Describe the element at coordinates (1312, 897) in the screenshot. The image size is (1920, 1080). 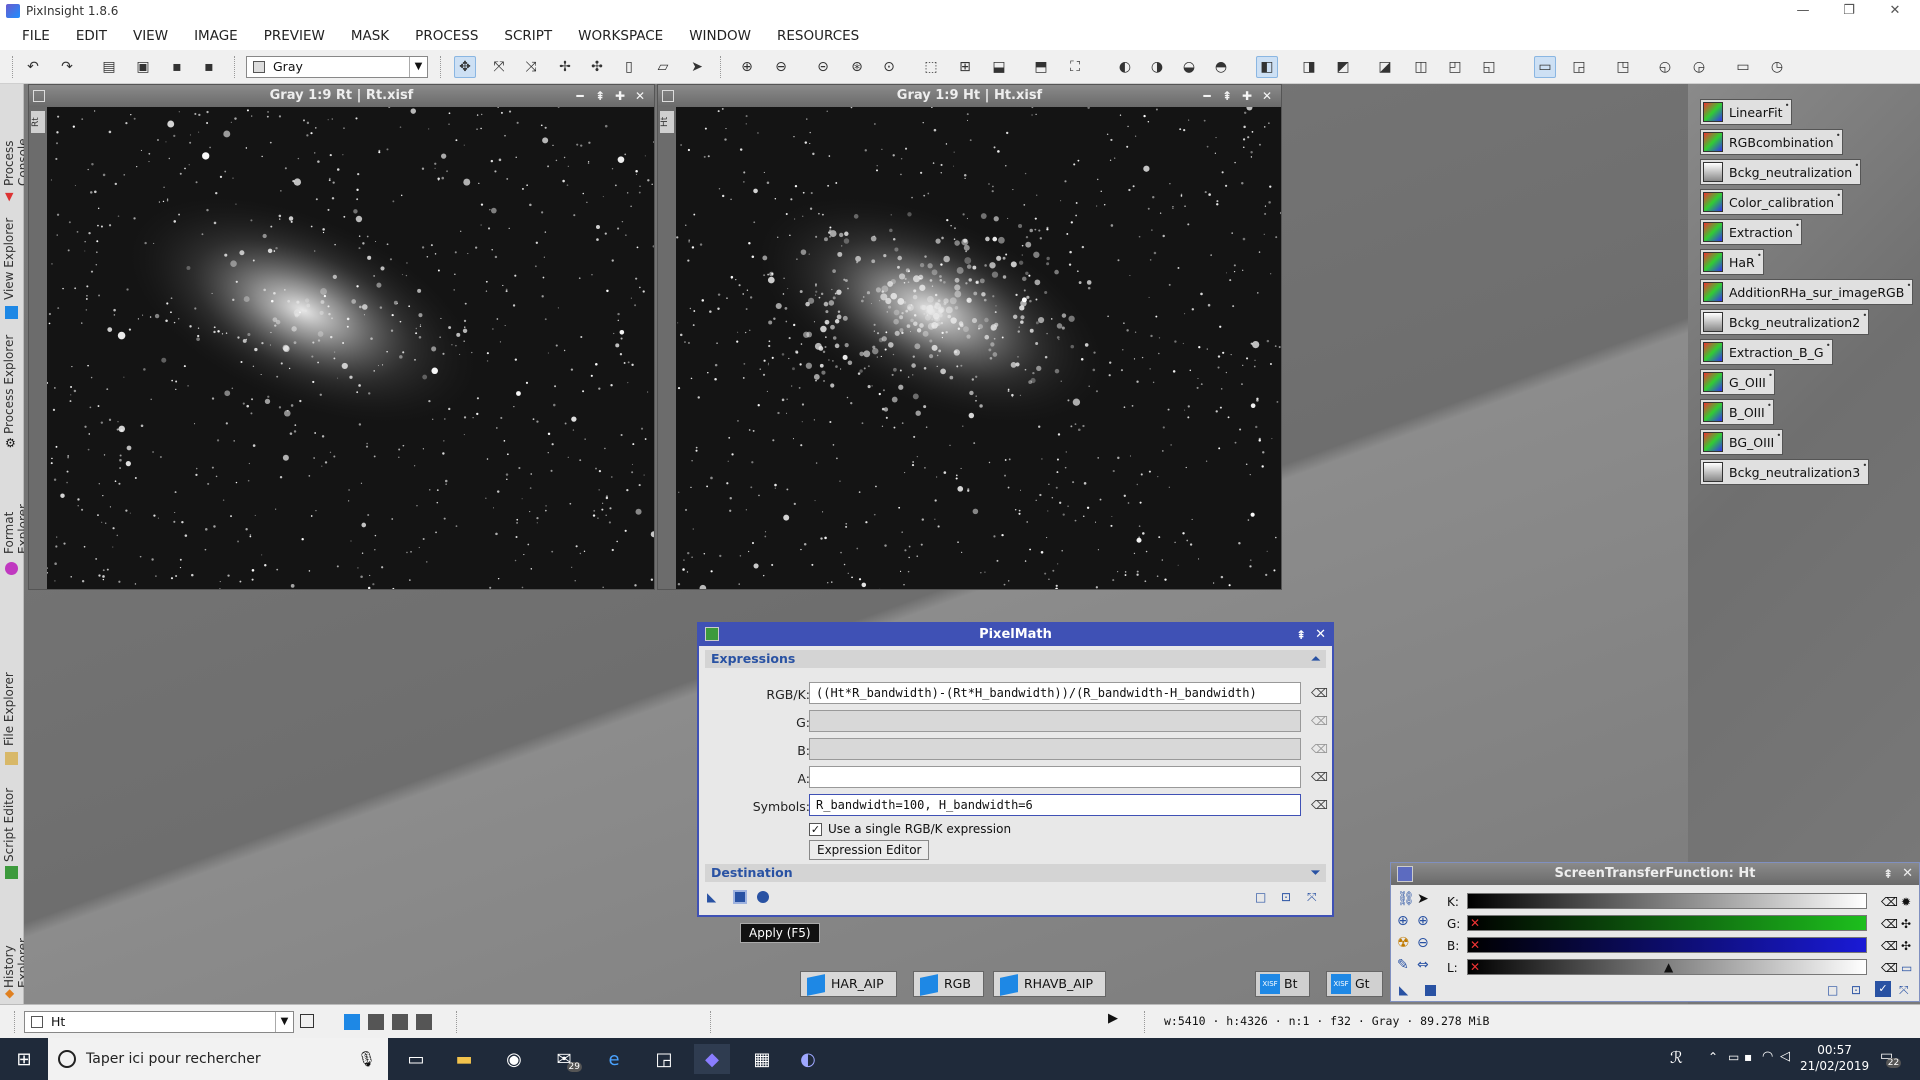
I see `reset-icon: ⤧` at that location.